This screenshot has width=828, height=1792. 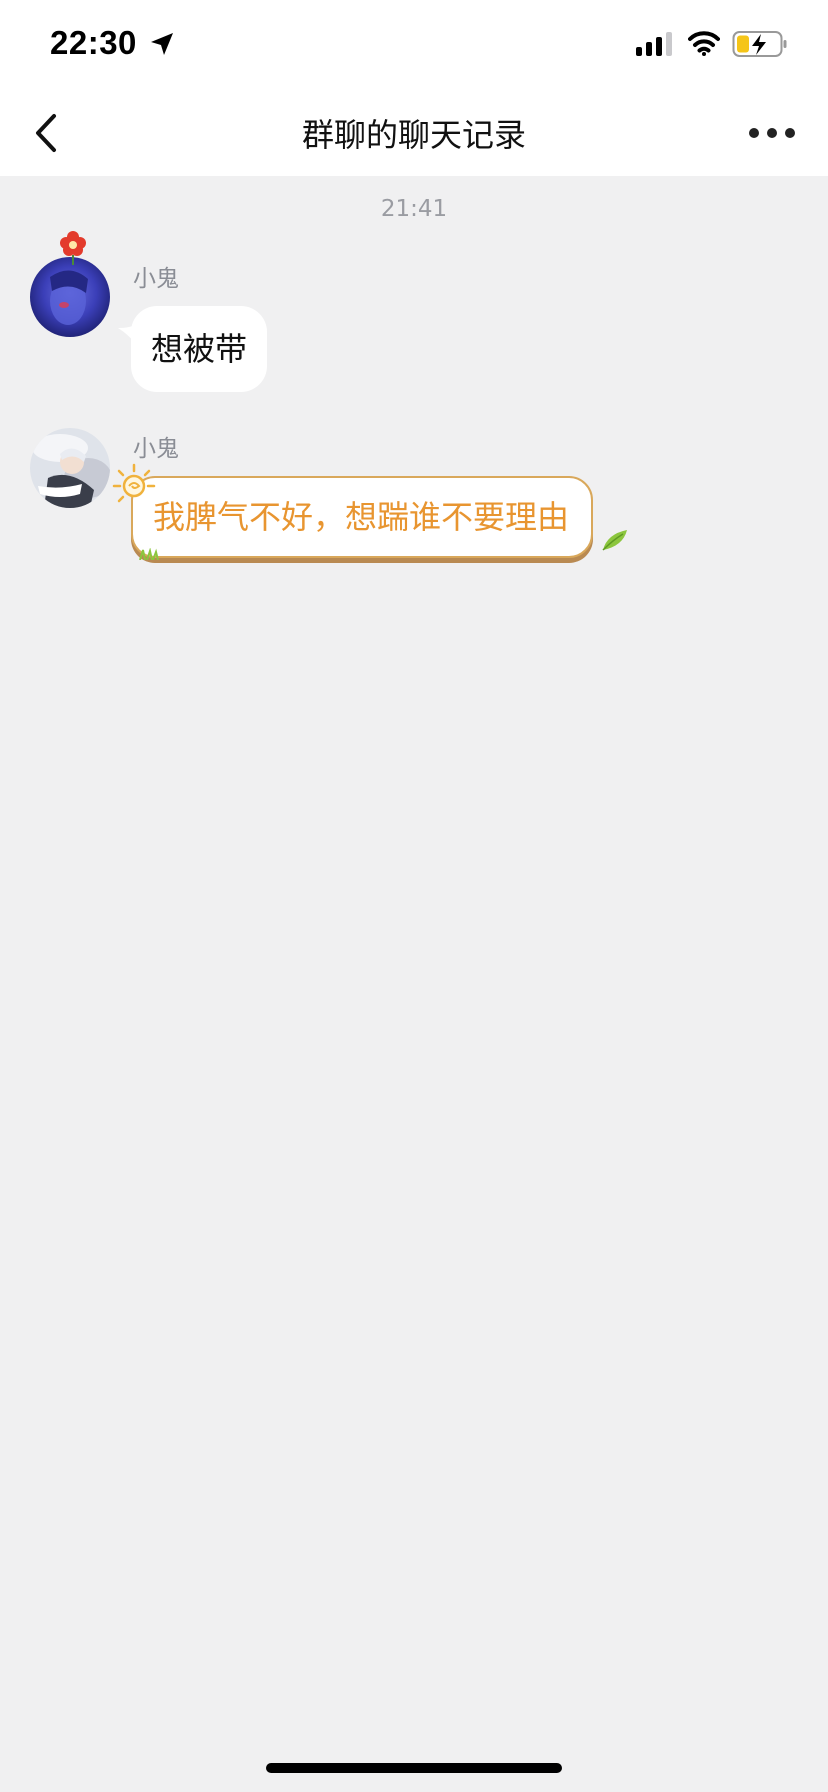 I want to click on navigation-bar: 群聊的聊天记录, so click(x=414, y=133).